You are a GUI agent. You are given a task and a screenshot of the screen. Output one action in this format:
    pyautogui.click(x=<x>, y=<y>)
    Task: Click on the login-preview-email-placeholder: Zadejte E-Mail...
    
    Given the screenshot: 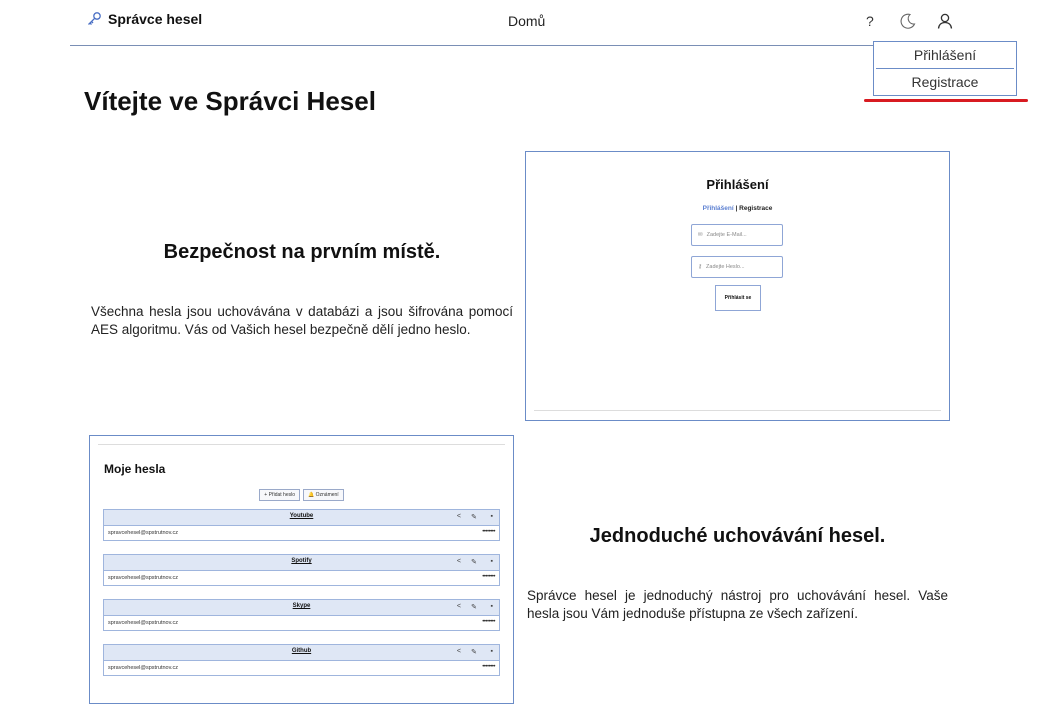 What is the action you would take?
    pyautogui.click(x=726, y=235)
    